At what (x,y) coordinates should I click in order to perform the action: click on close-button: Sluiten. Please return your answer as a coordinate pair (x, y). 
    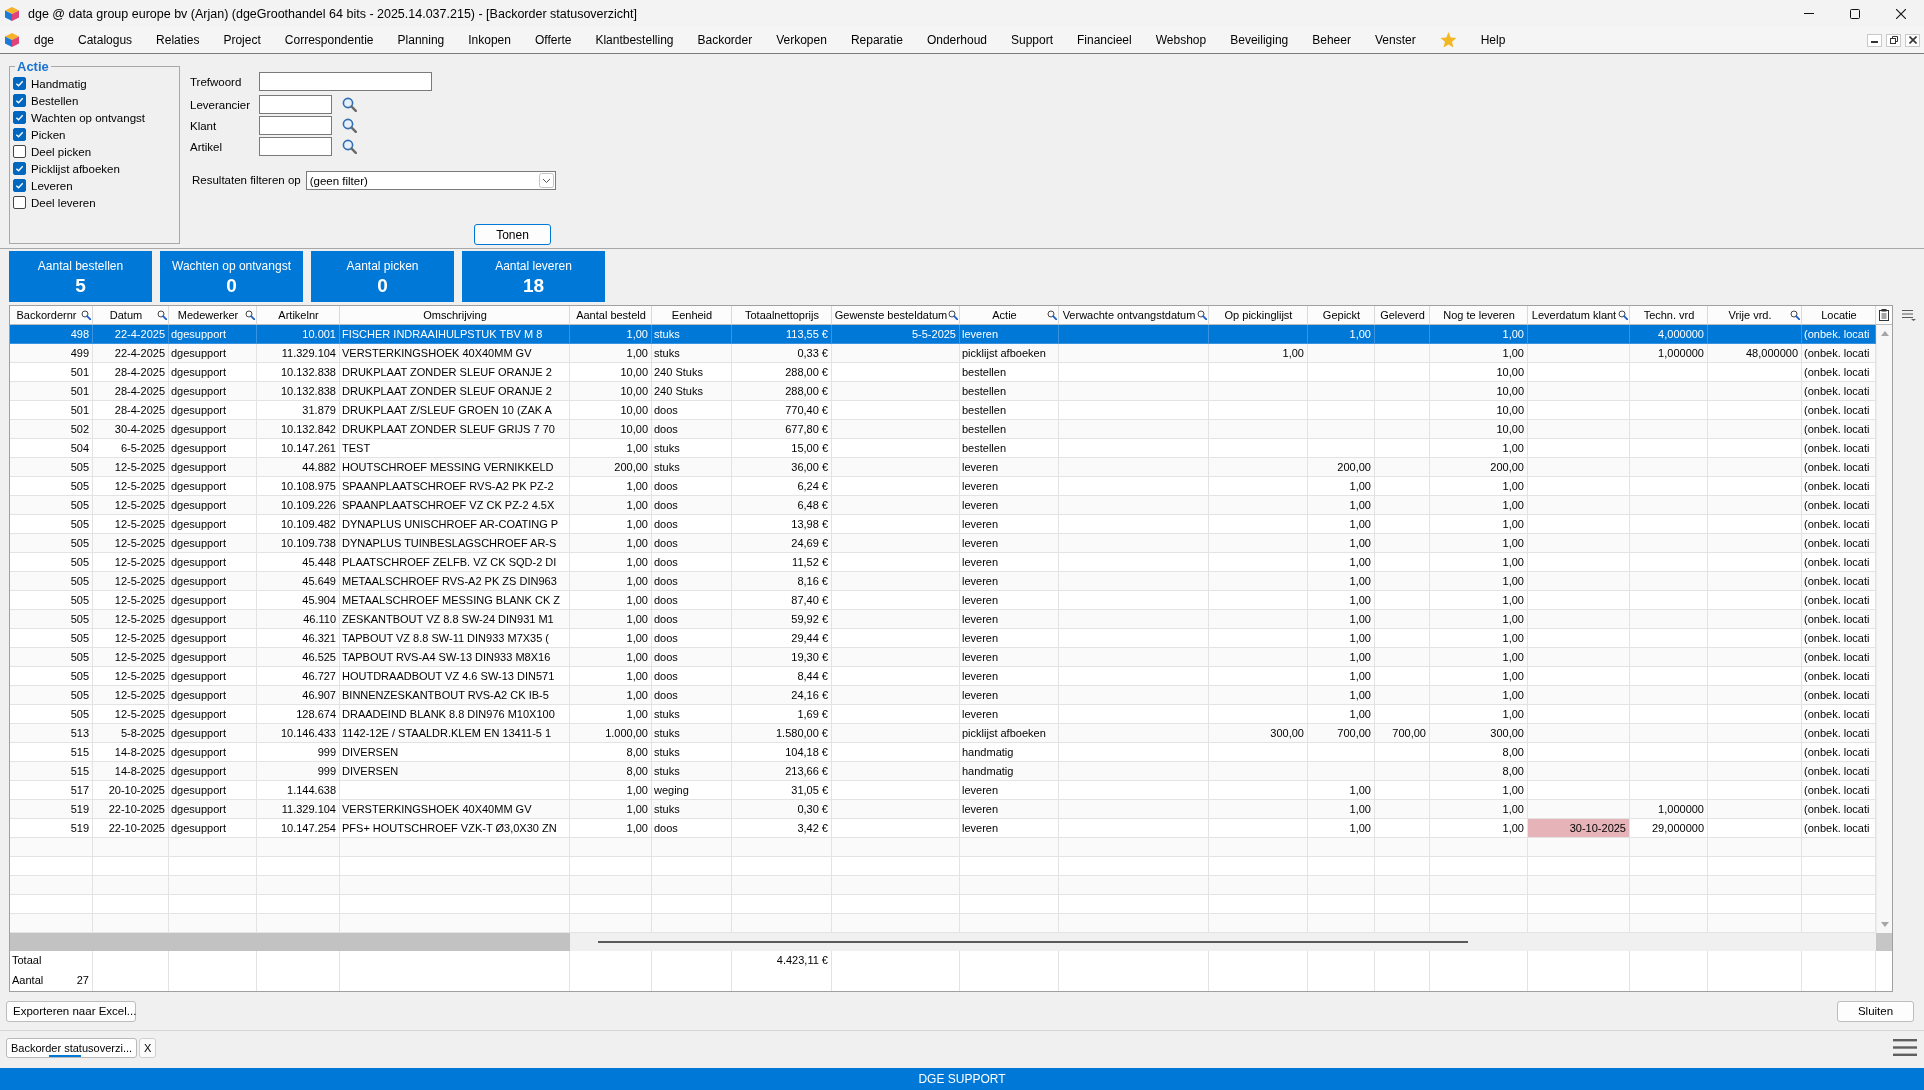
    Looking at the image, I should click on (1875, 1011).